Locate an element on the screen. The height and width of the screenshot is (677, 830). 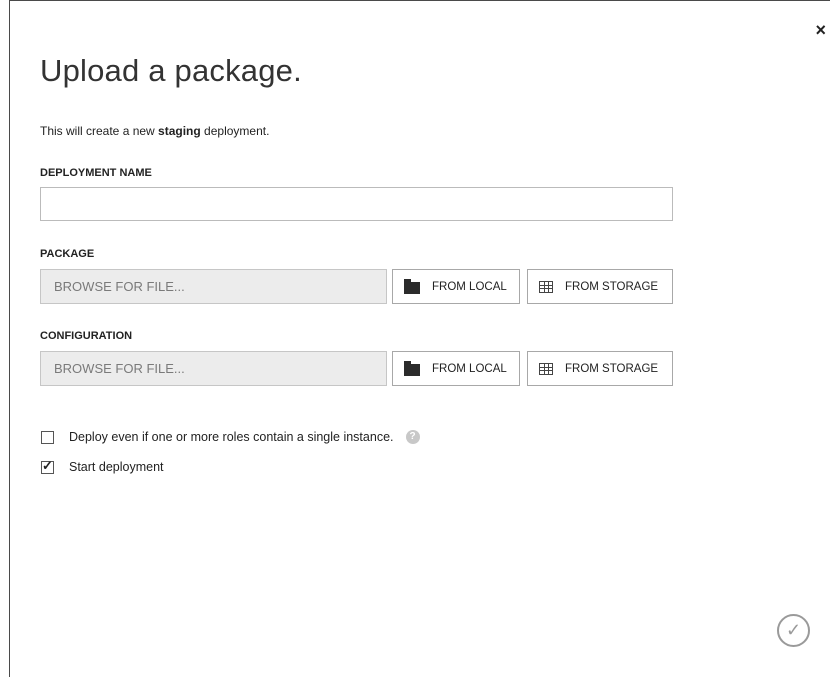
confirm-button: ✓ is located at coordinates (793, 630).